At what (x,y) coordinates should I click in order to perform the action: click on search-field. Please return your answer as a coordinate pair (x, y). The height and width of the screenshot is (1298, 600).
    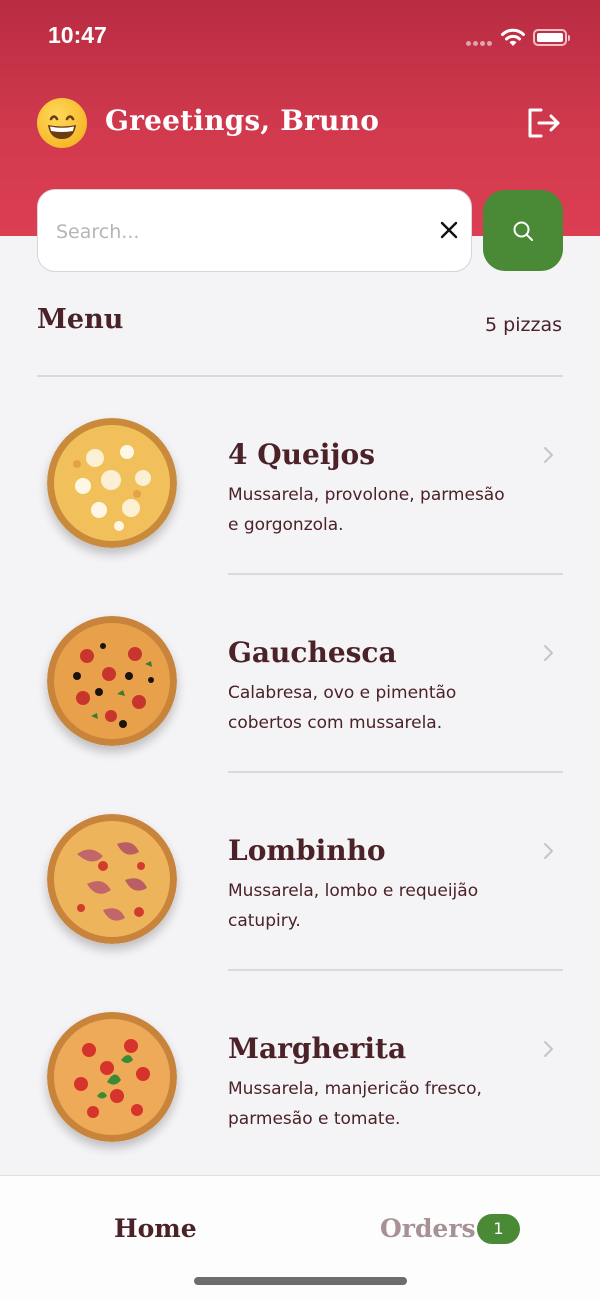
    Looking at the image, I should click on (254, 230).